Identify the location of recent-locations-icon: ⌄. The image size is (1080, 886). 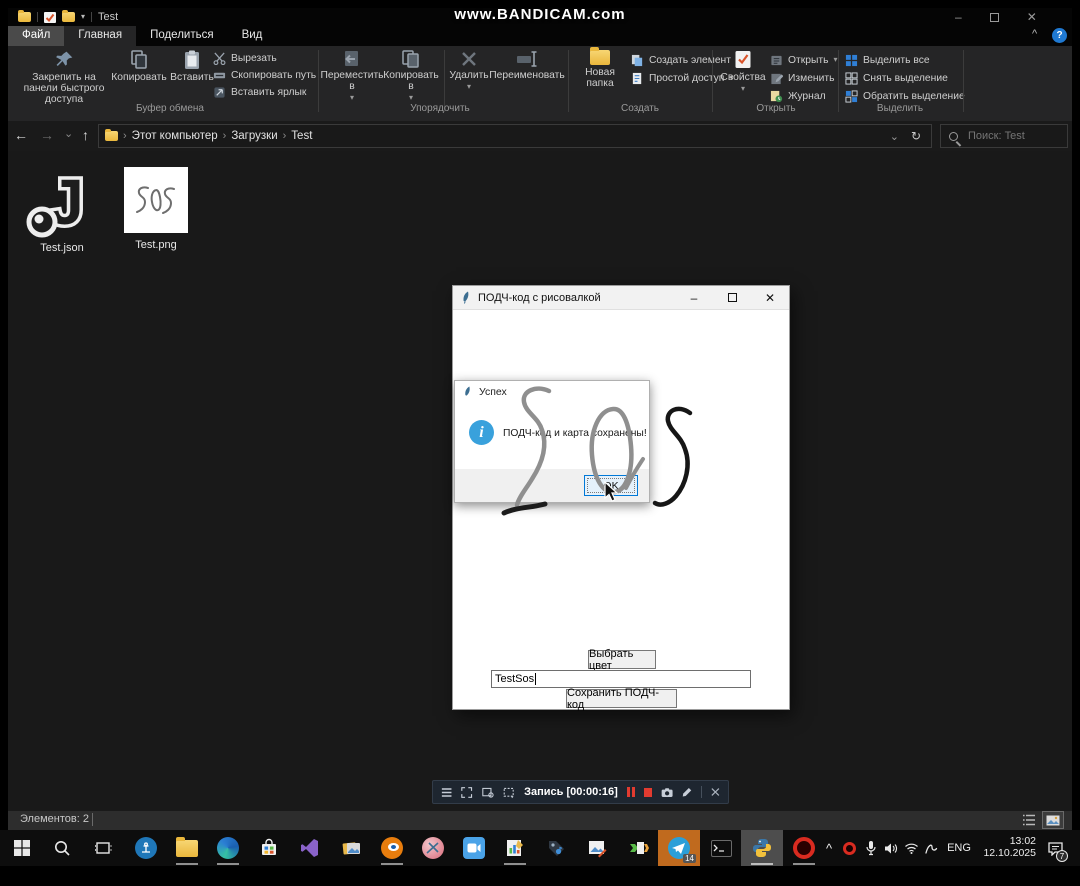
(68, 133).